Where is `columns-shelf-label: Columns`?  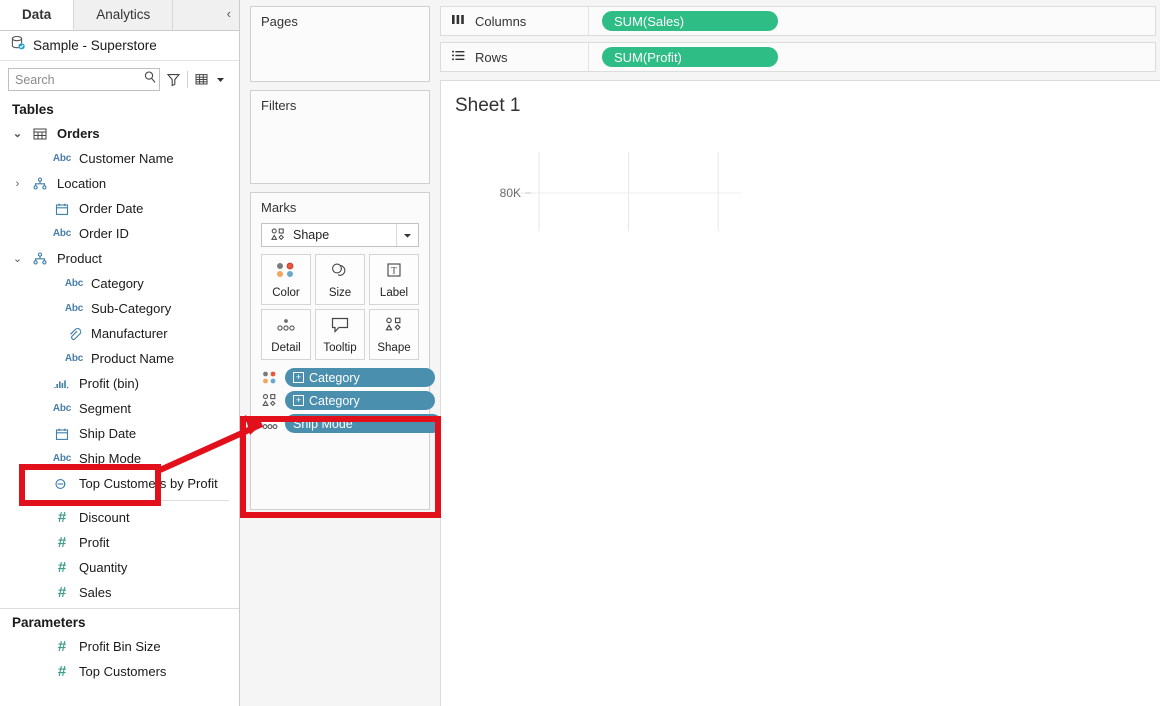
columns-shelf-label: Columns is located at coordinates (515, 21).